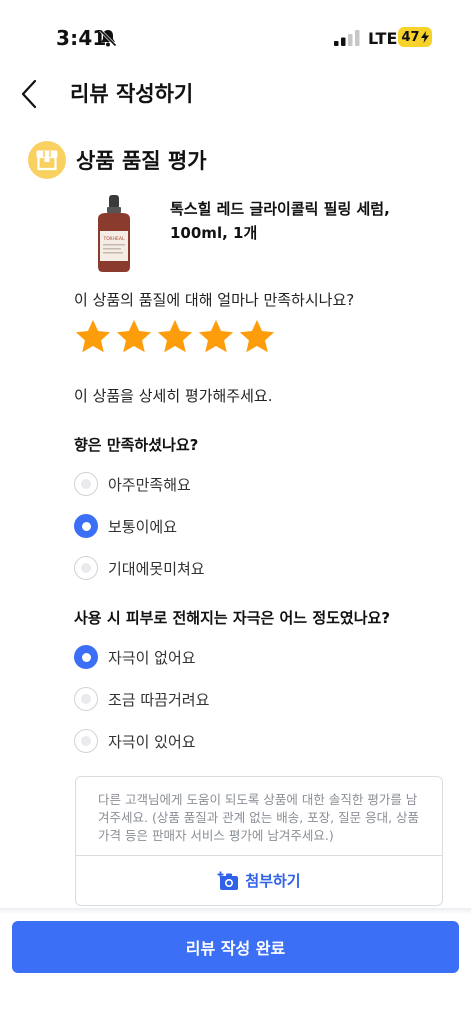  What do you see at coordinates (159, 699) in the screenshot?
I see `option-label: 조금 따끔거려요` at bounding box center [159, 699].